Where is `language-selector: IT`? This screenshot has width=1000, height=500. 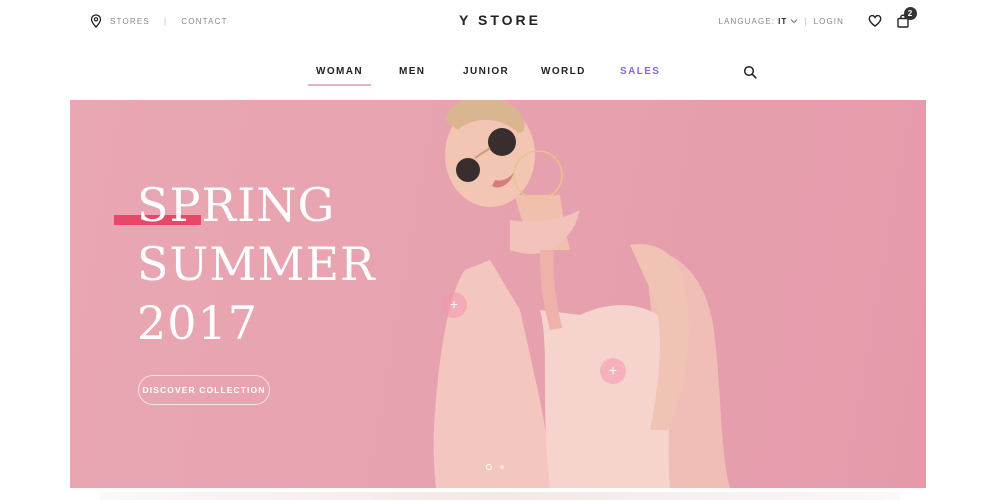
language-selector: IT is located at coordinates (782, 21).